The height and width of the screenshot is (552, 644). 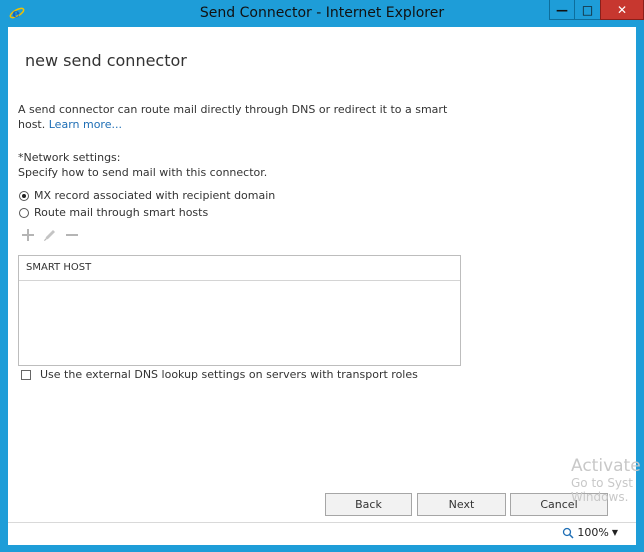 What do you see at coordinates (26, 374) in the screenshot?
I see `external-dns-checkbox` at bounding box center [26, 374].